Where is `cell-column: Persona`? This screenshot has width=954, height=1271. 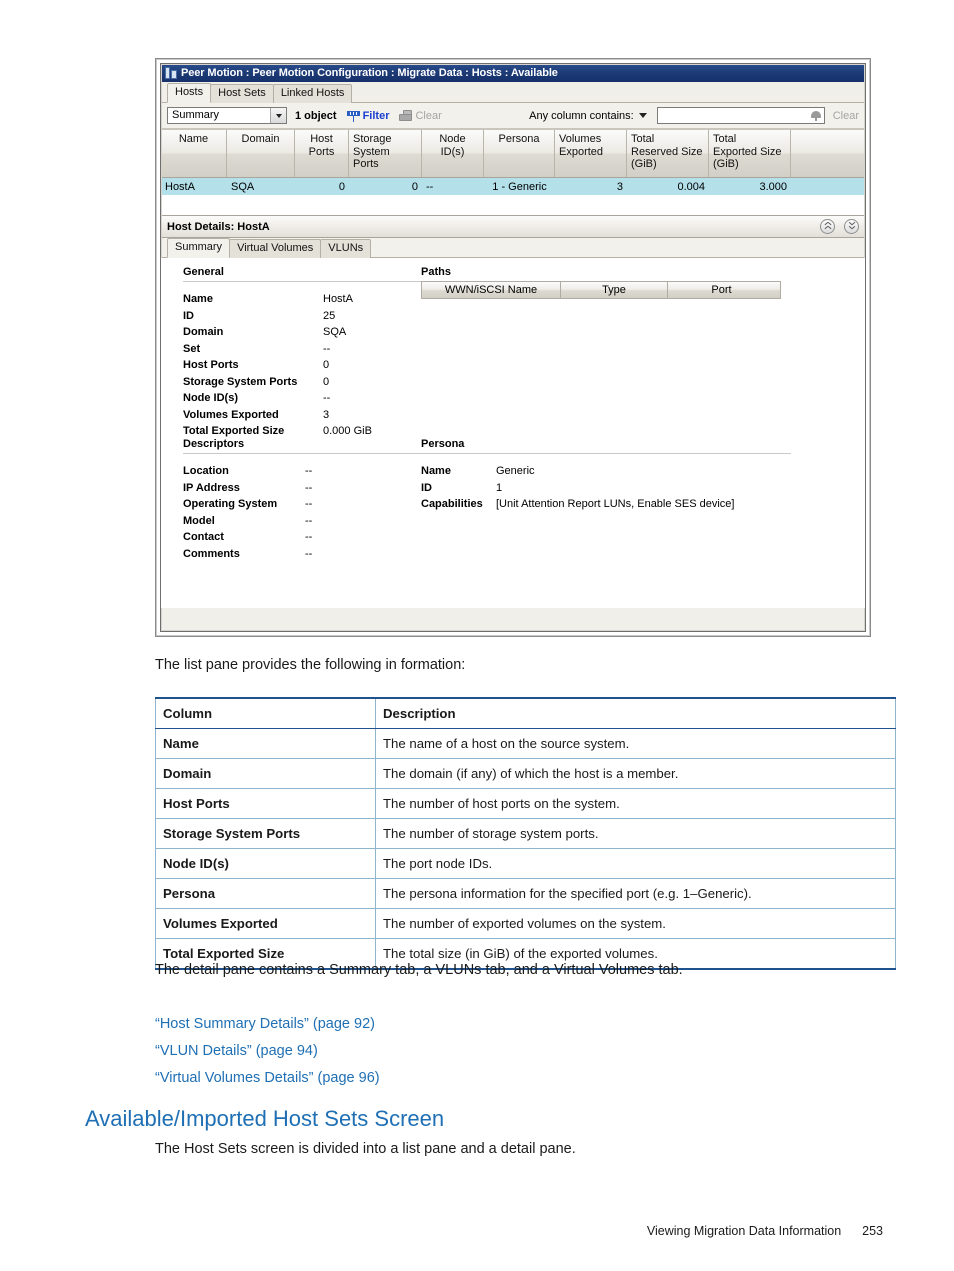
cell-column: Persona is located at coordinates (265, 893).